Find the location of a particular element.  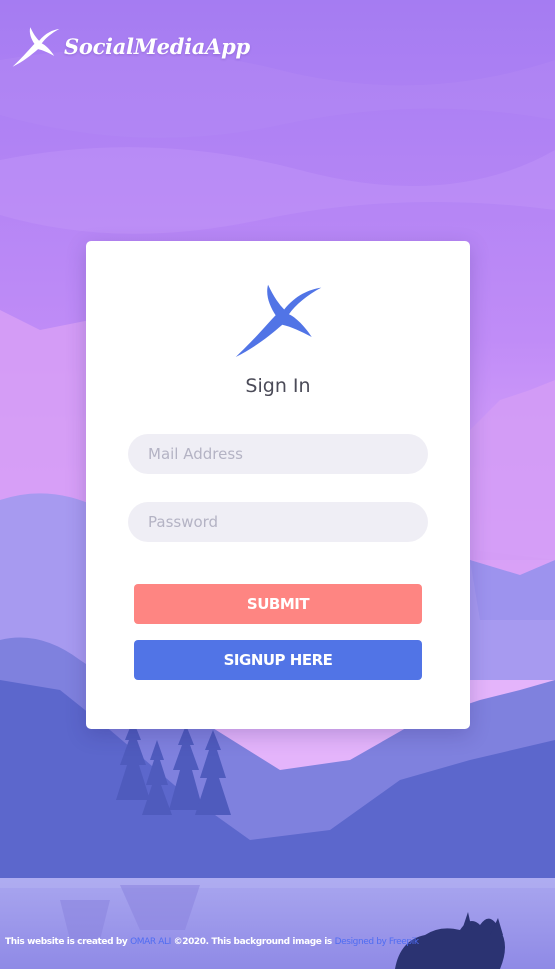

signup-button: SIGNUP HERE is located at coordinates (278, 660).